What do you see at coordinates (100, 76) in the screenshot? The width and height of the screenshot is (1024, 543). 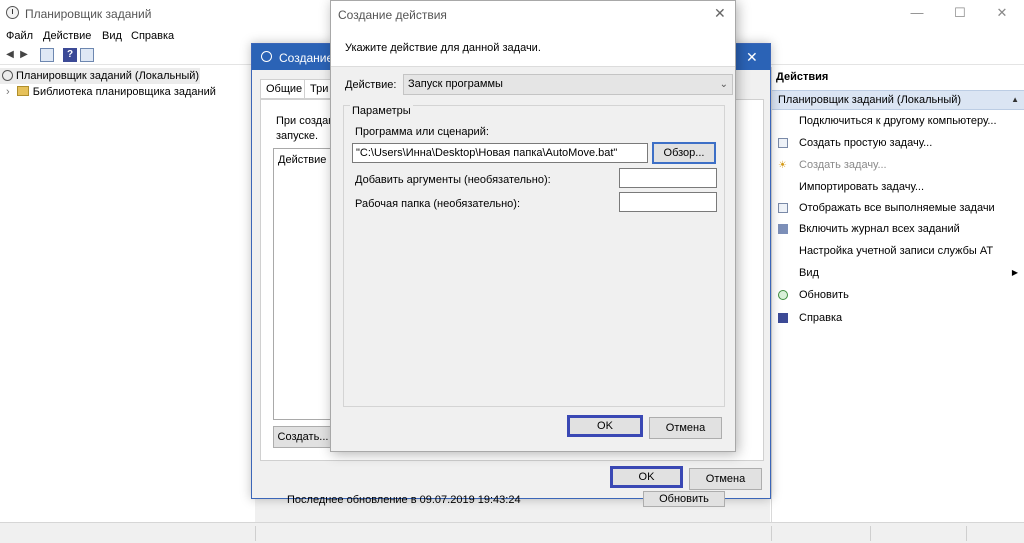 I see `tree-item-root: Планировщик заданий (Локальный)` at bounding box center [100, 76].